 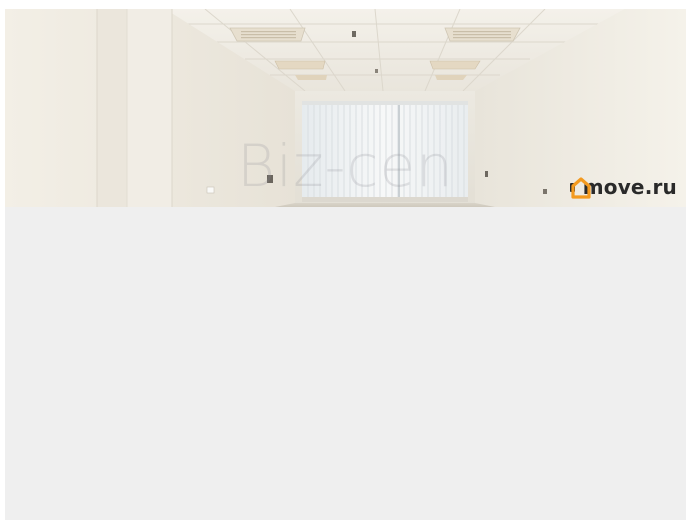 I want to click on brand-logo: move.ru, so click(x=623, y=187).